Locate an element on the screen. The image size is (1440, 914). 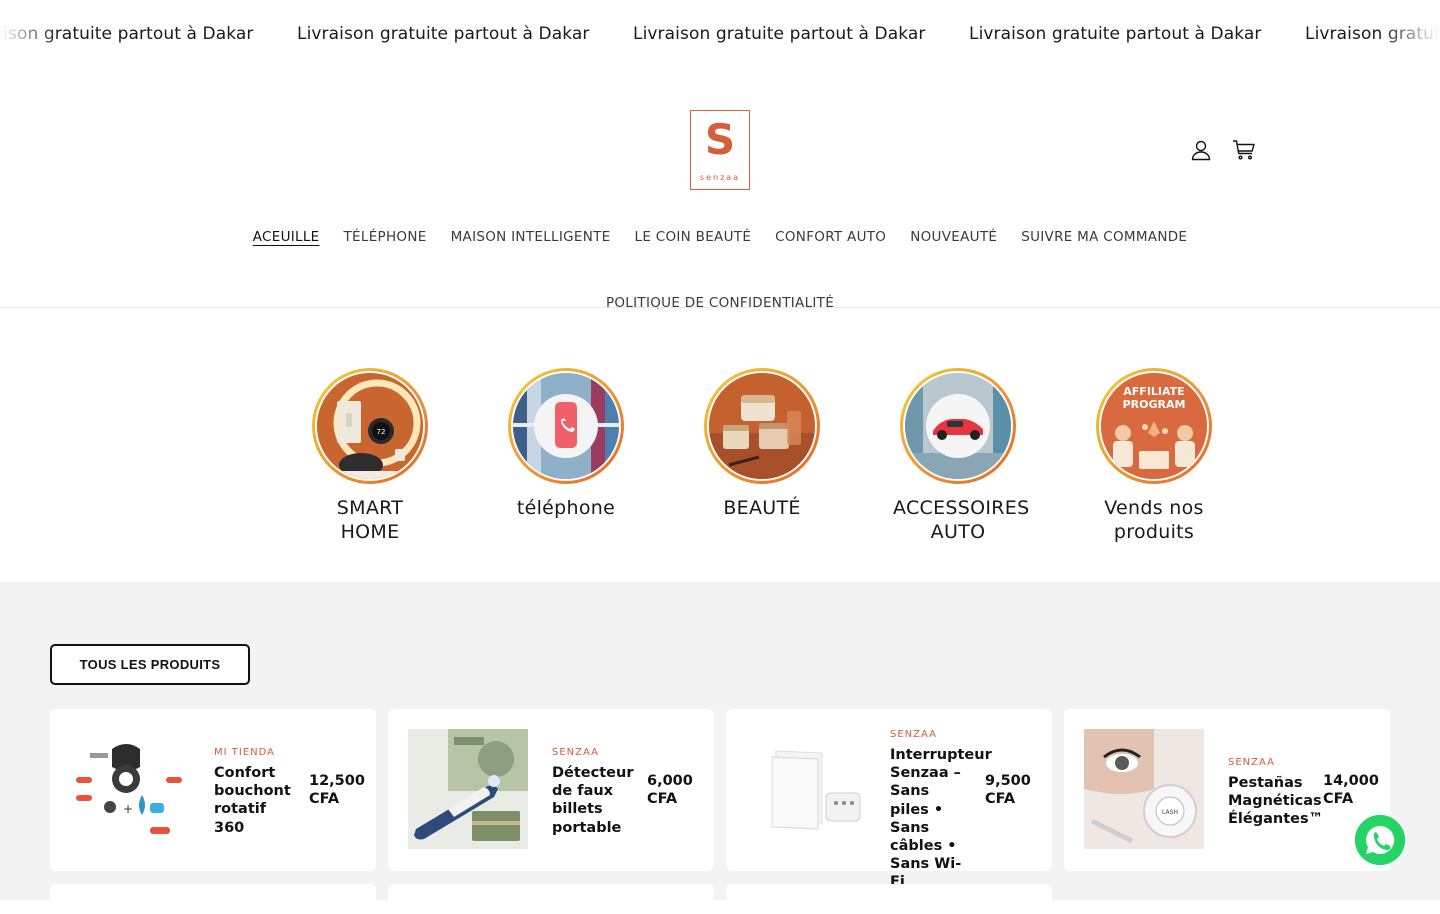
product-info: MI TIENDA Confort bouchont rotatif 360 is located at coordinates (254, 792).